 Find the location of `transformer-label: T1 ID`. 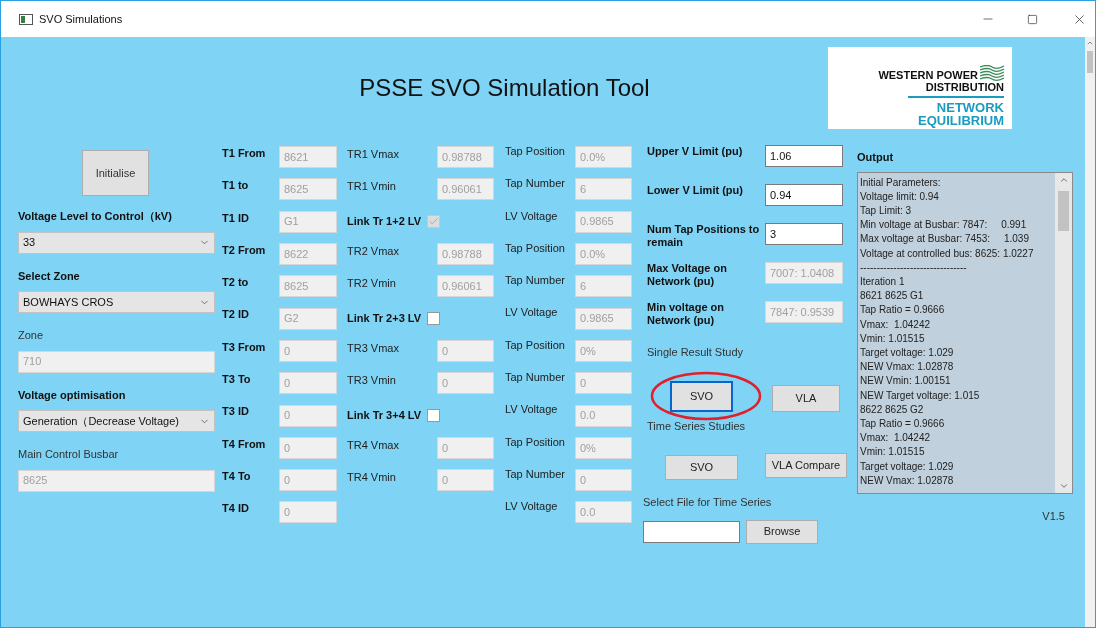

transformer-label: T1 ID is located at coordinates (236, 218).